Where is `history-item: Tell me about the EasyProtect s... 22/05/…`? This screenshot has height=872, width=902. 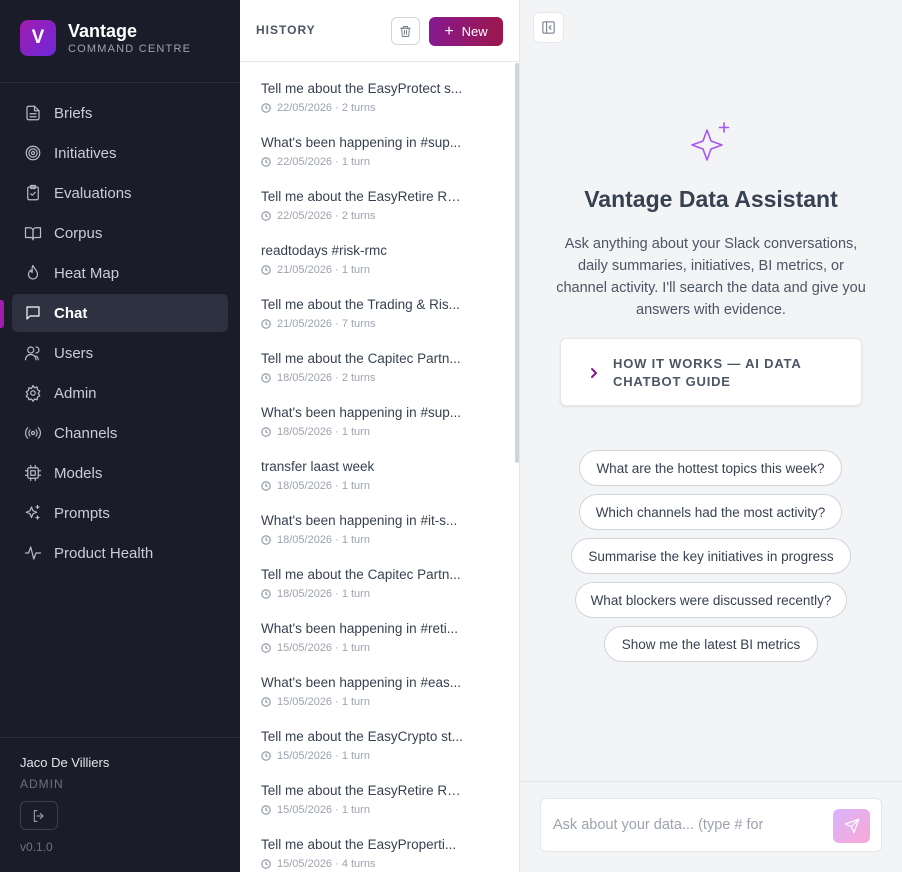 history-item: Tell me about the EasyProtect s... 22/05/… is located at coordinates (379, 90).